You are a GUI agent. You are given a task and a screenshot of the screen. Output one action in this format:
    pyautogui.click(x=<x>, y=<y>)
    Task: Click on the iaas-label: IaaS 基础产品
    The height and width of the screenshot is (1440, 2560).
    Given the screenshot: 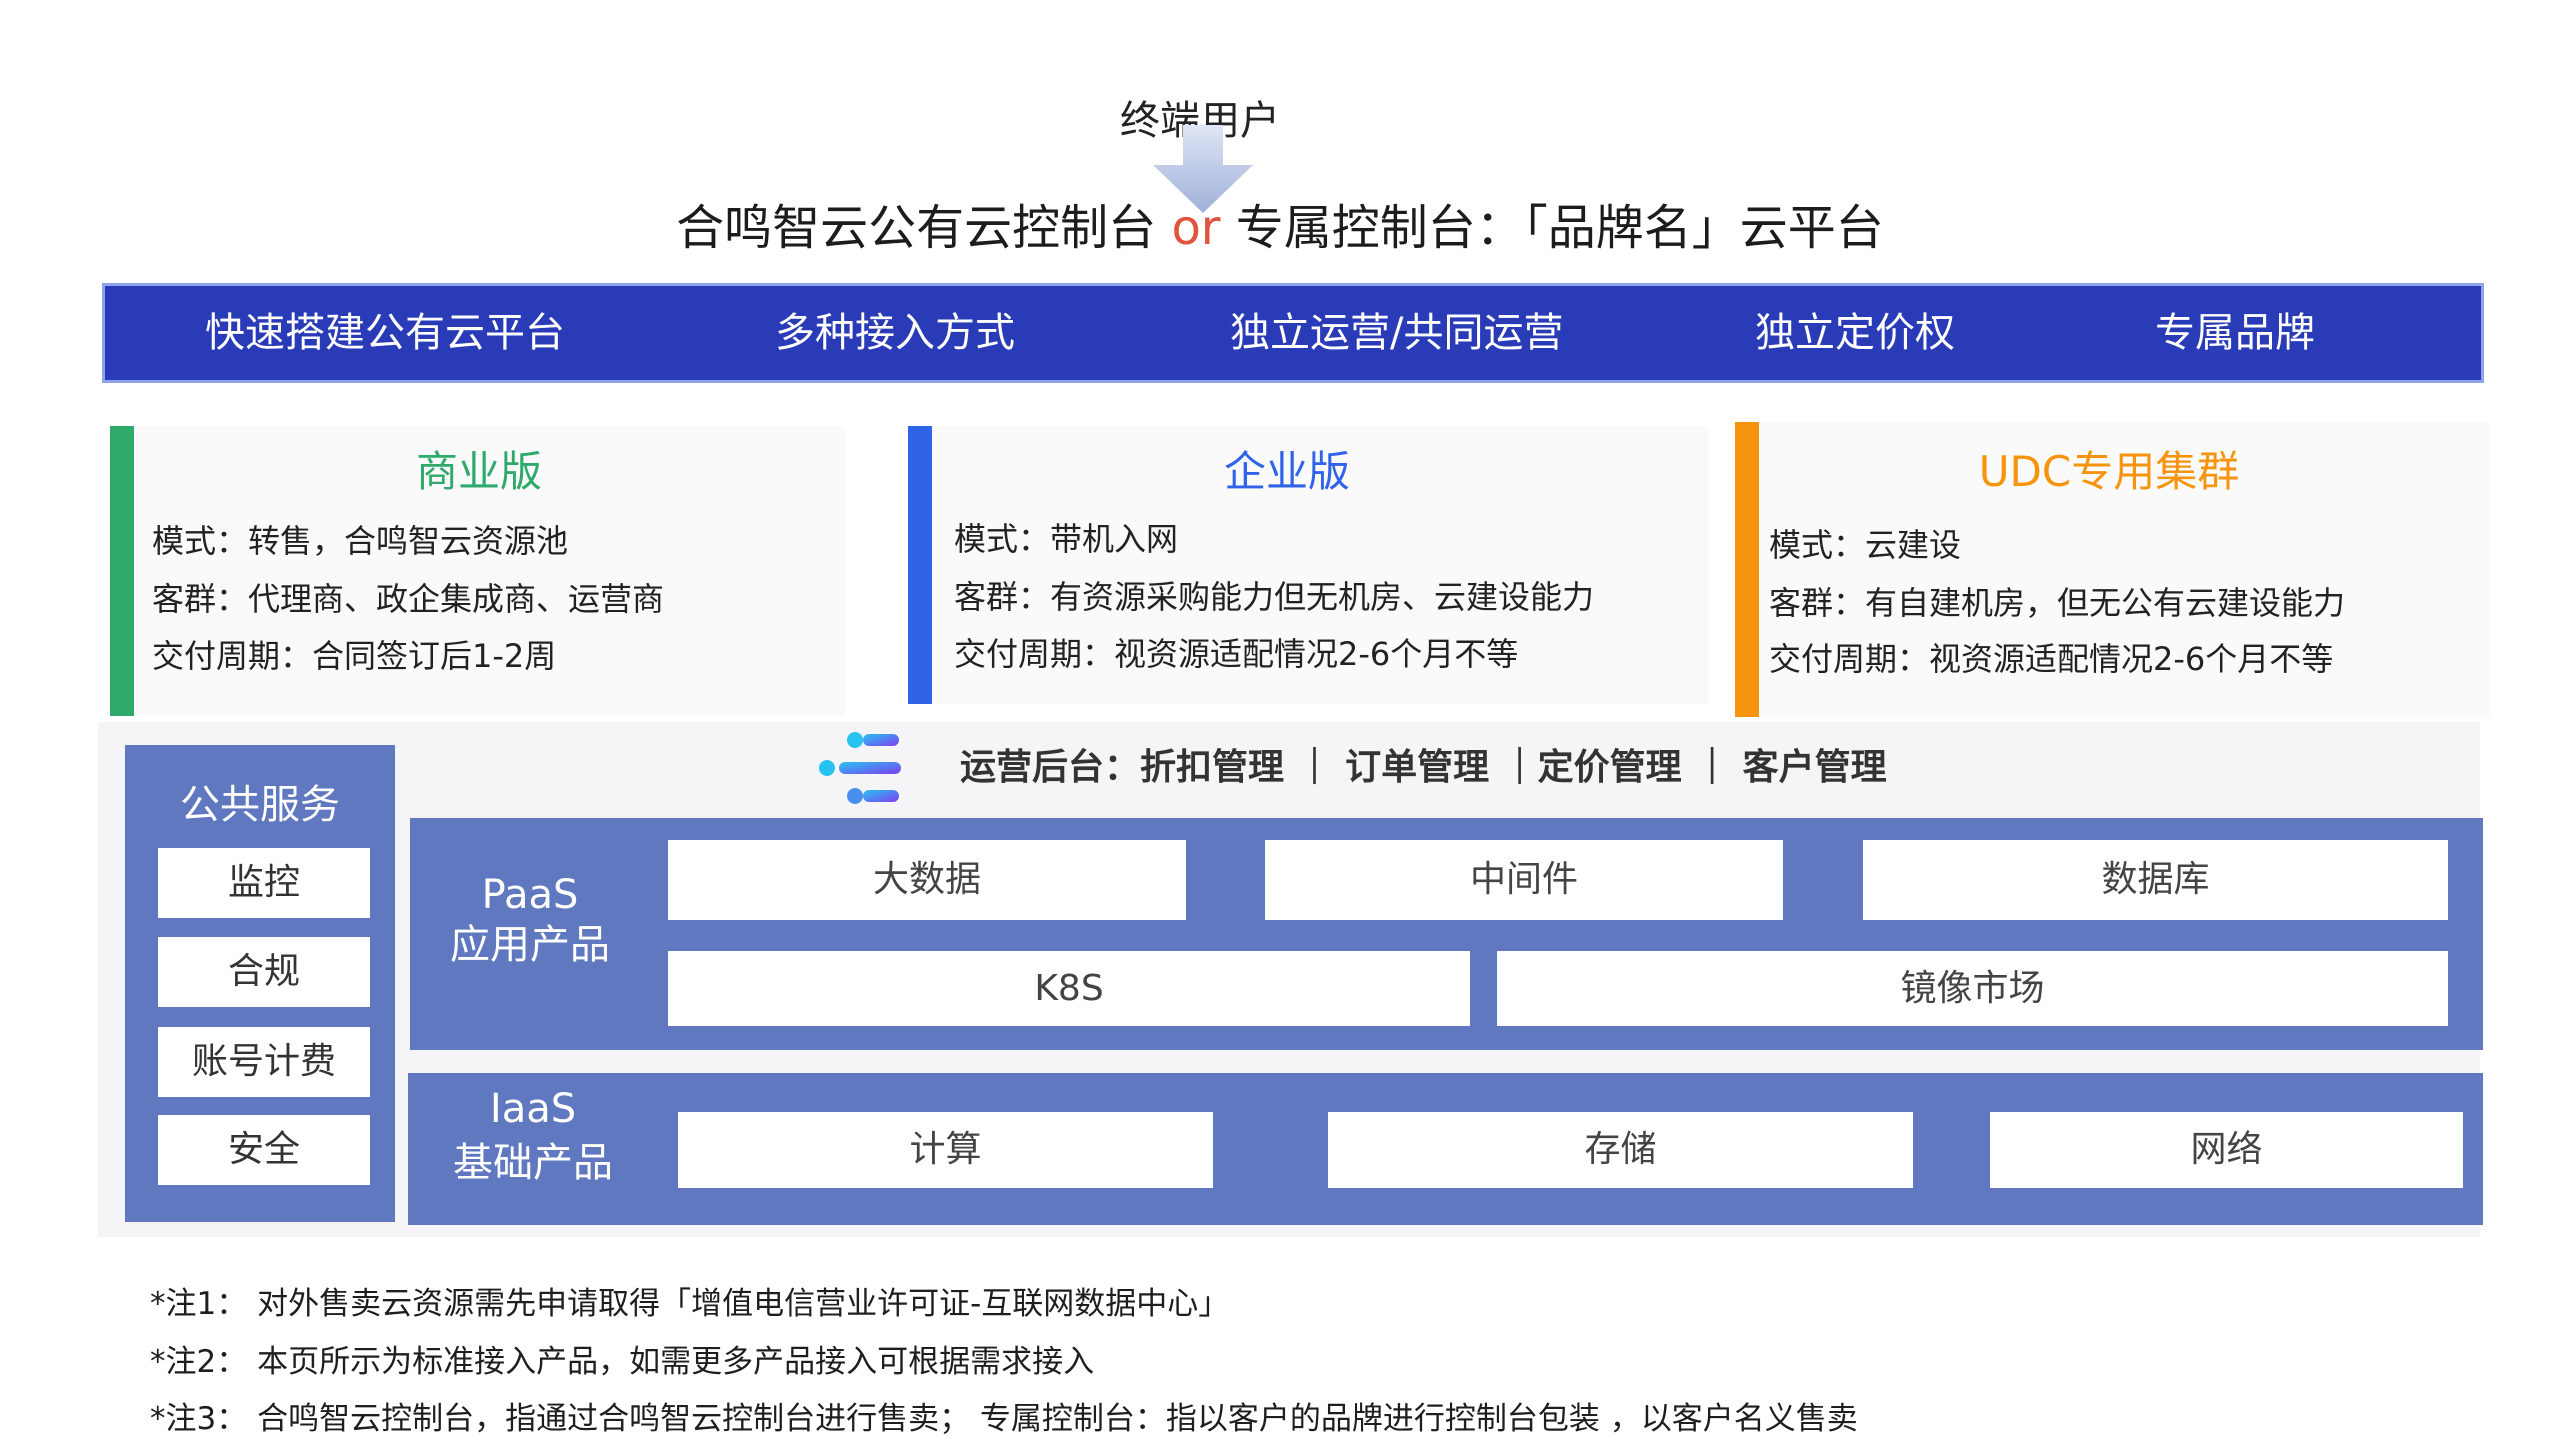 What is the action you would take?
    pyautogui.click(x=533, y=1136)
    